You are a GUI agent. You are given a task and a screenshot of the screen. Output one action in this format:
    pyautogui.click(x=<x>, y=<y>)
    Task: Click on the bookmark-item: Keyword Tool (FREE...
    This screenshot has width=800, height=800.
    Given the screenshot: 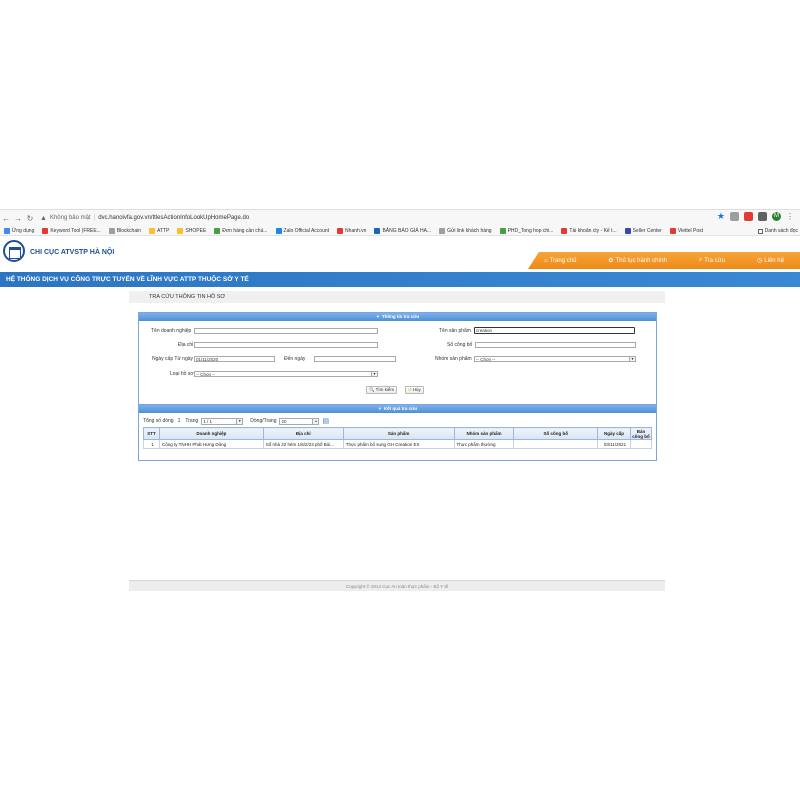 What is the action you would take?
    pyautogui.click(x=71, y=230)
    